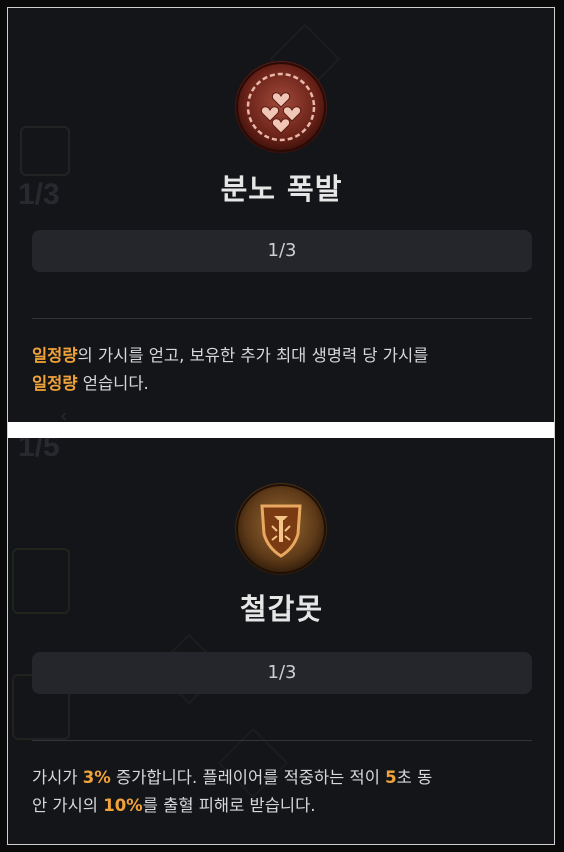  Describe the element at coordinates (229, 805) in the screenshot. I see `description-text: 를 출혈 피해로 받습니다.` at that location.